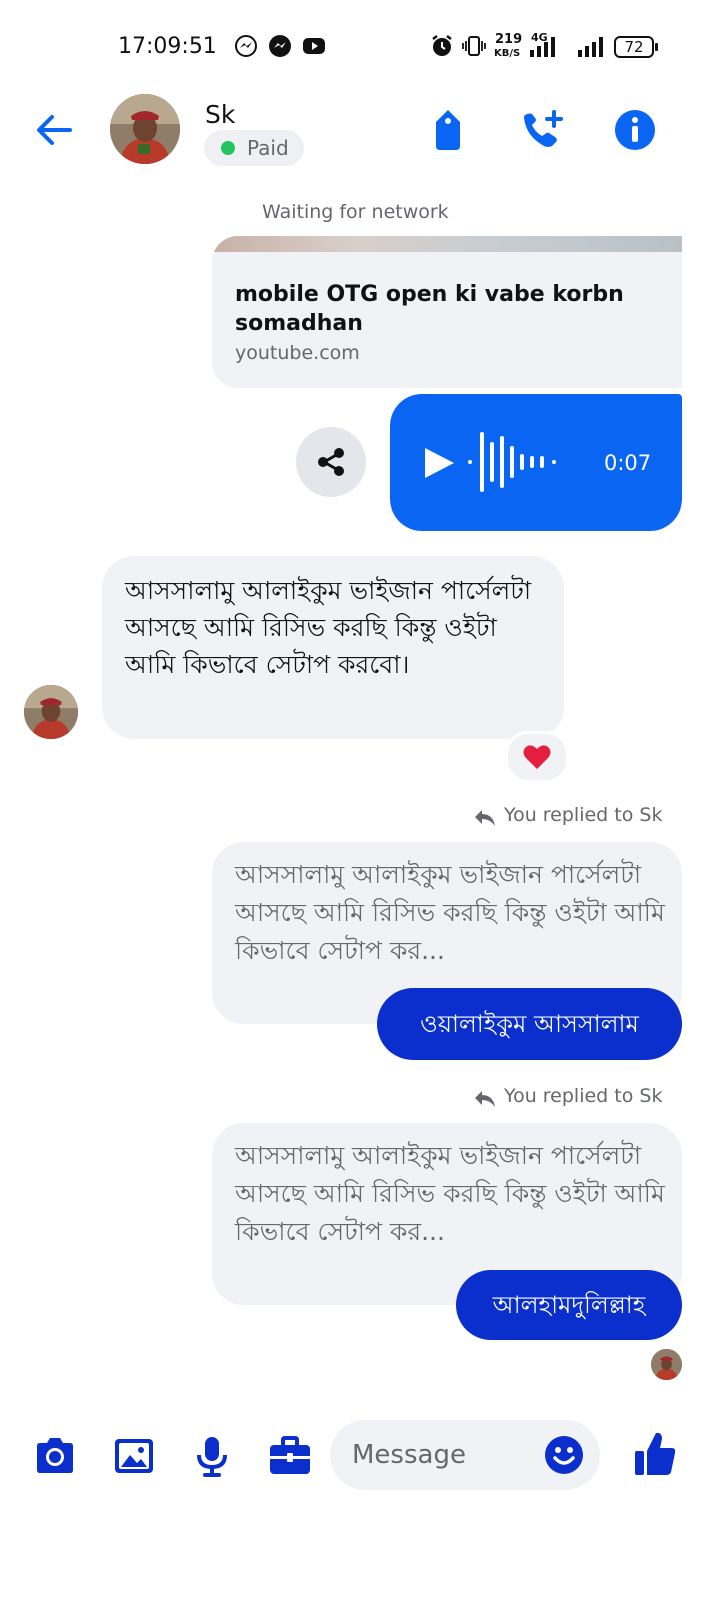 This screenshot has height=1600, width=720. I want to click on message-field, so click(465, 1455).